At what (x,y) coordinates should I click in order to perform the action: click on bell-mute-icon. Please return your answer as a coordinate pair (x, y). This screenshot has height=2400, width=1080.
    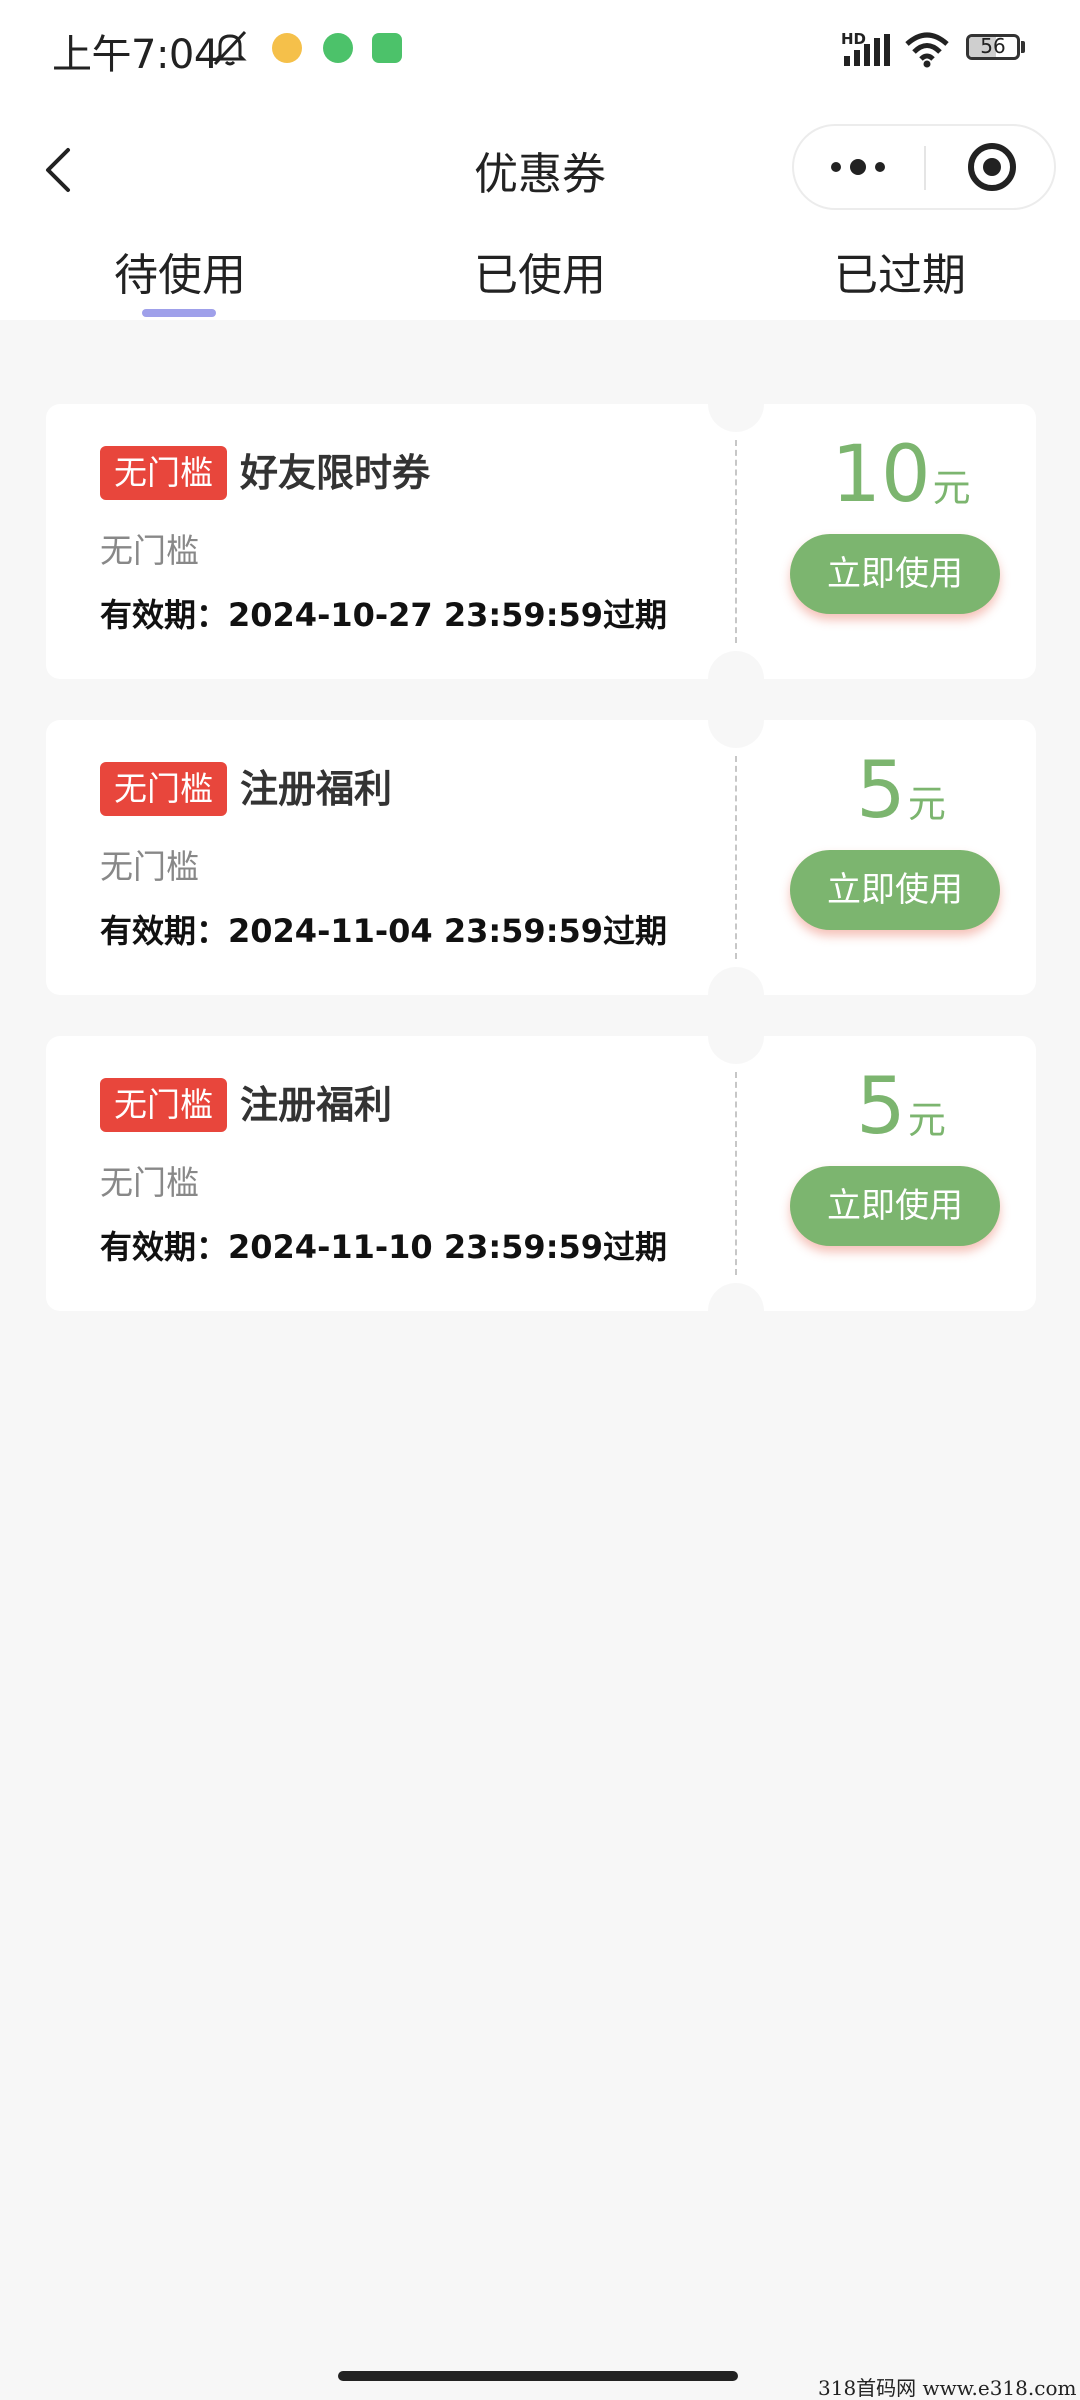
    Looking at the image, I should click on (230, 48).